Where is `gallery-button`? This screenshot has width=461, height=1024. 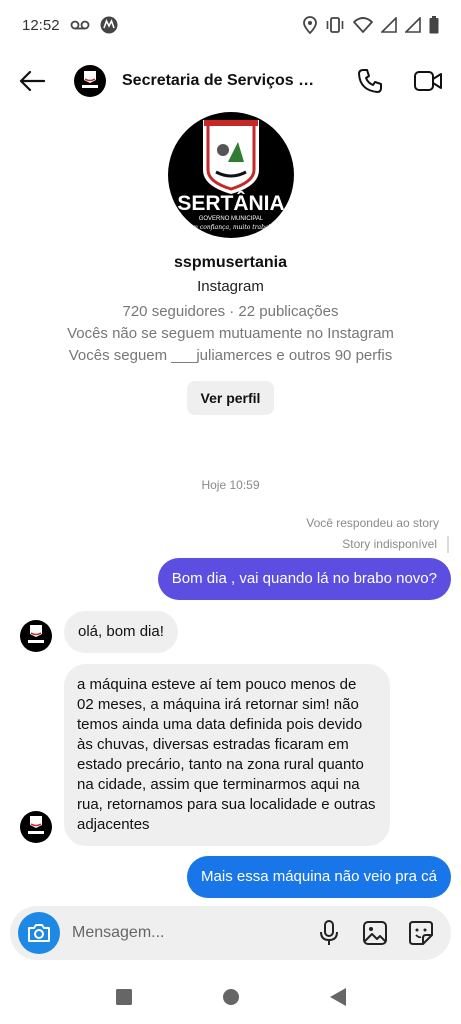
gallery-button is located at coordinates (375, 933).